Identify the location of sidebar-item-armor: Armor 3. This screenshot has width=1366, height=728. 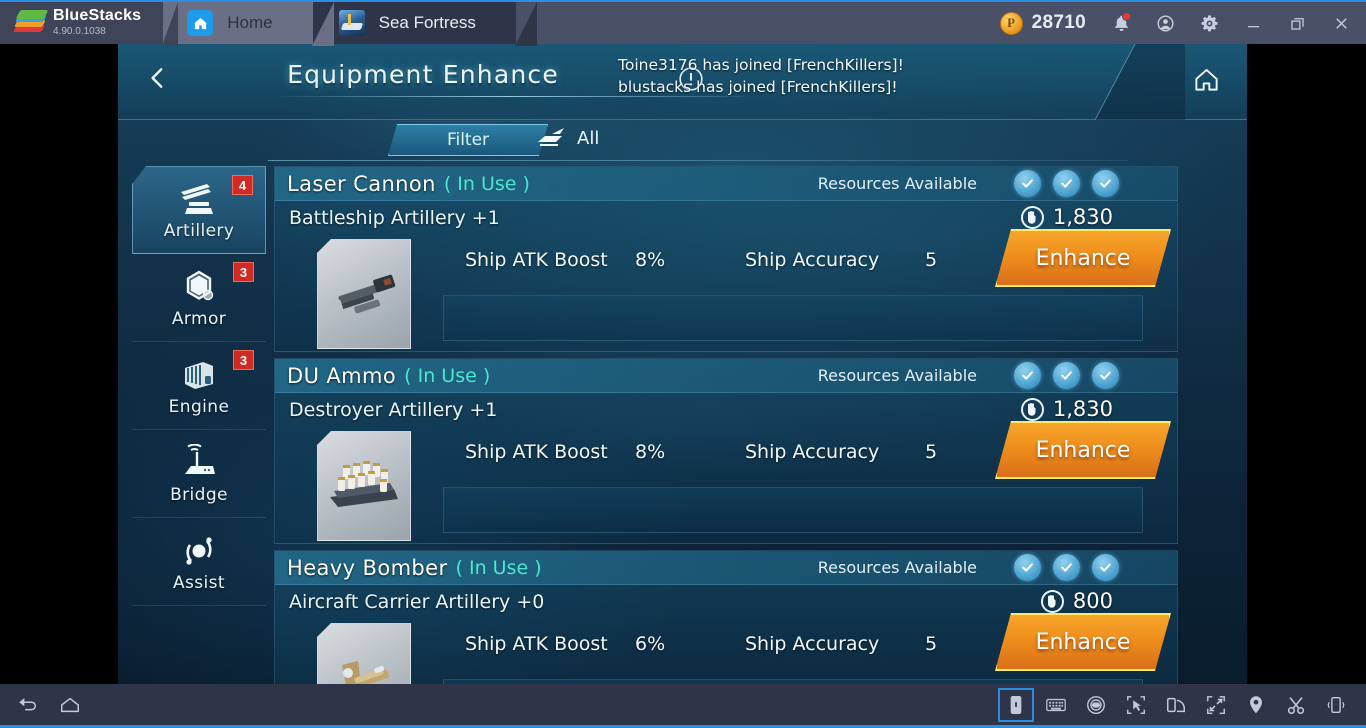
(199, 298).